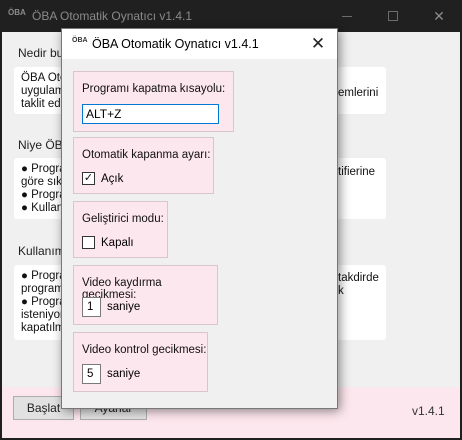 The height and width of the screenshot is (440, 462). I want to click on control-delay-label: Video kontrol gecikmesi:, so click(144, 350).